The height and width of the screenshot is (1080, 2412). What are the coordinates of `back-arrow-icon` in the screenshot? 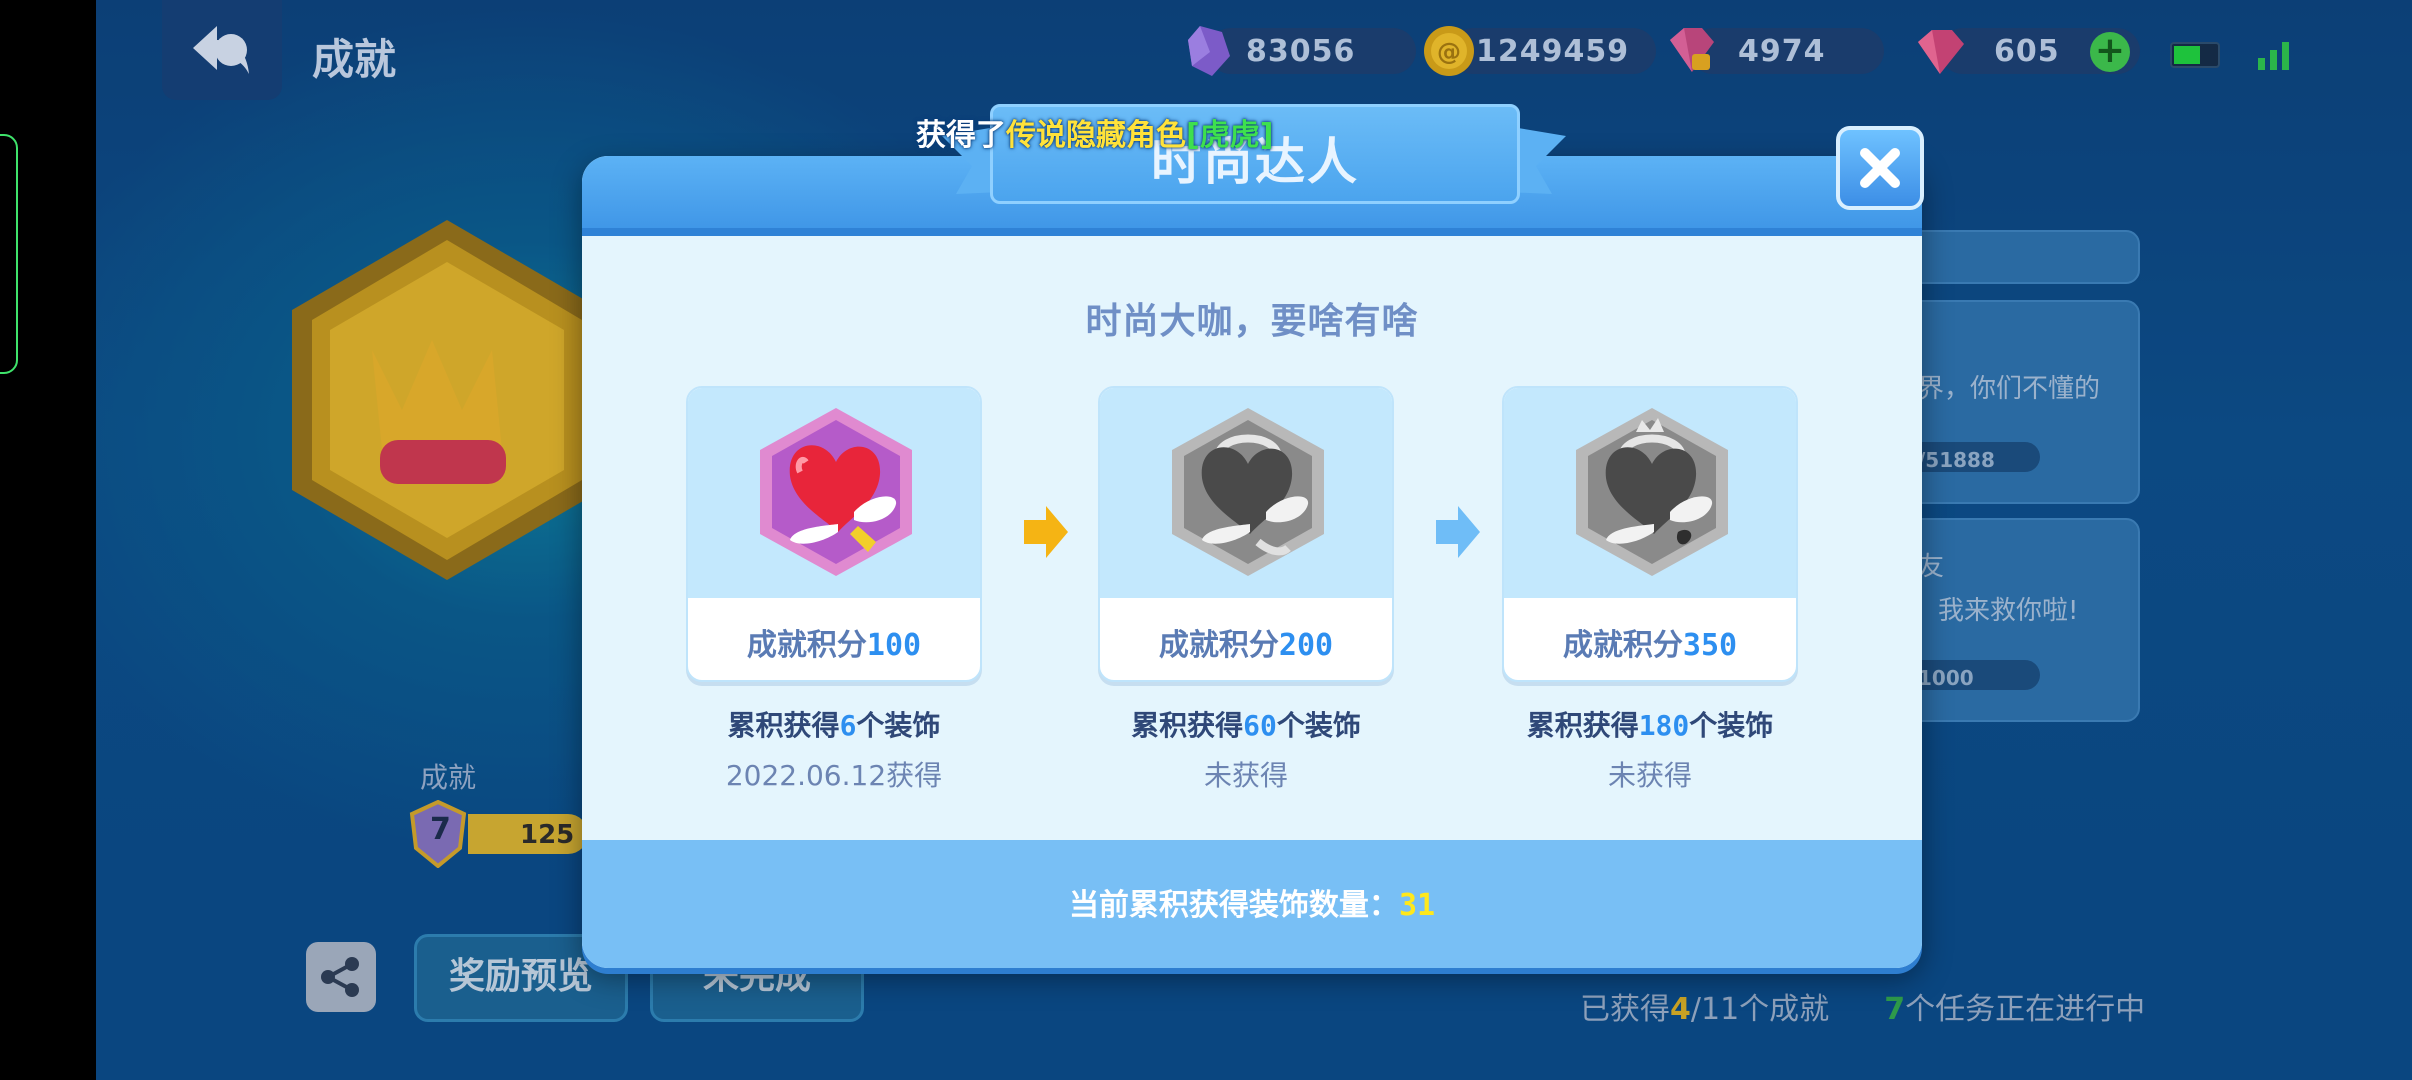 It's located at (221, 50).